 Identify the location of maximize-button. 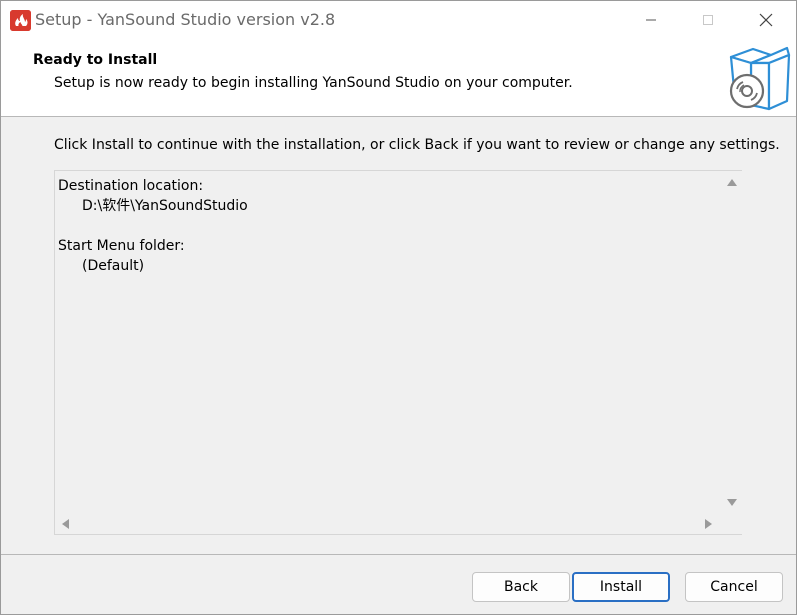
(708, 20).